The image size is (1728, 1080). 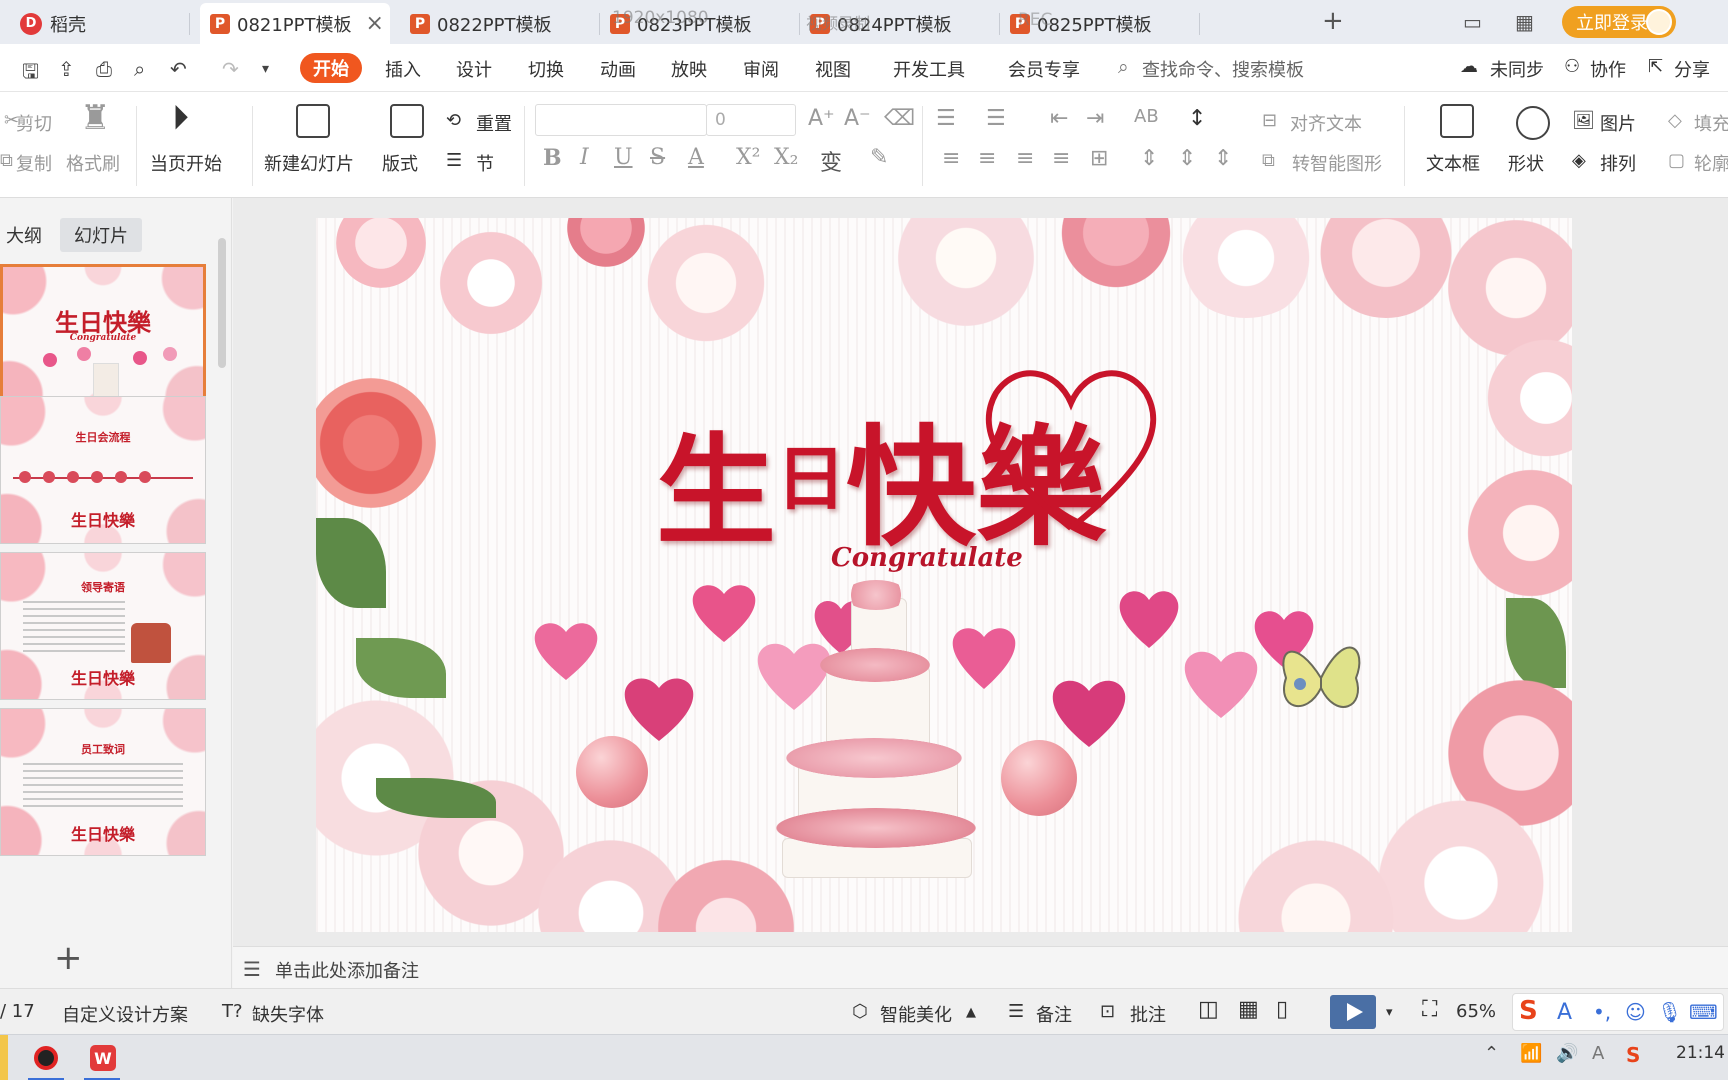 What do you see at coordinates (1633, 1055) in the screenshot?
I see `sogou-tray-icon: S` at bounding box center [1633, 1055].